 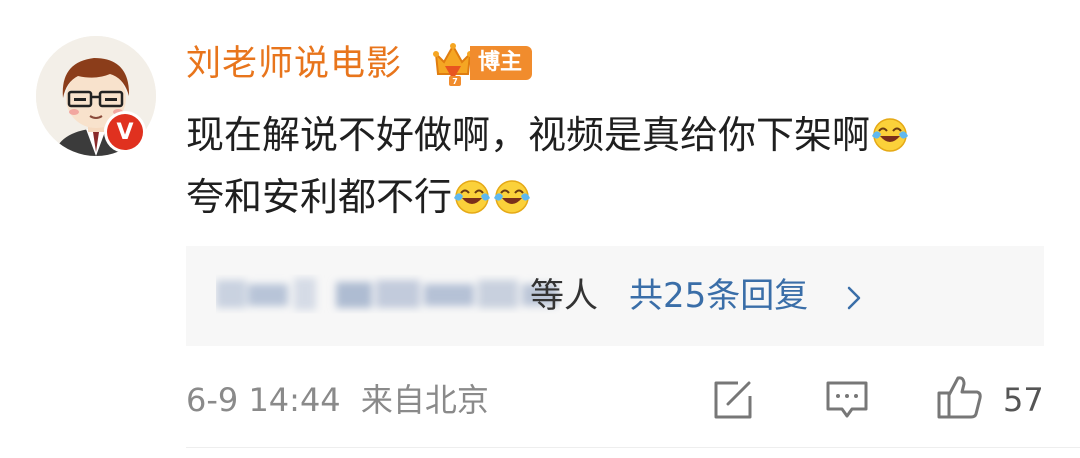 What do you see at coordinates (1023, 400) in the screenshot?
I see `like-count: 57` at bounding box center [1023, 400].